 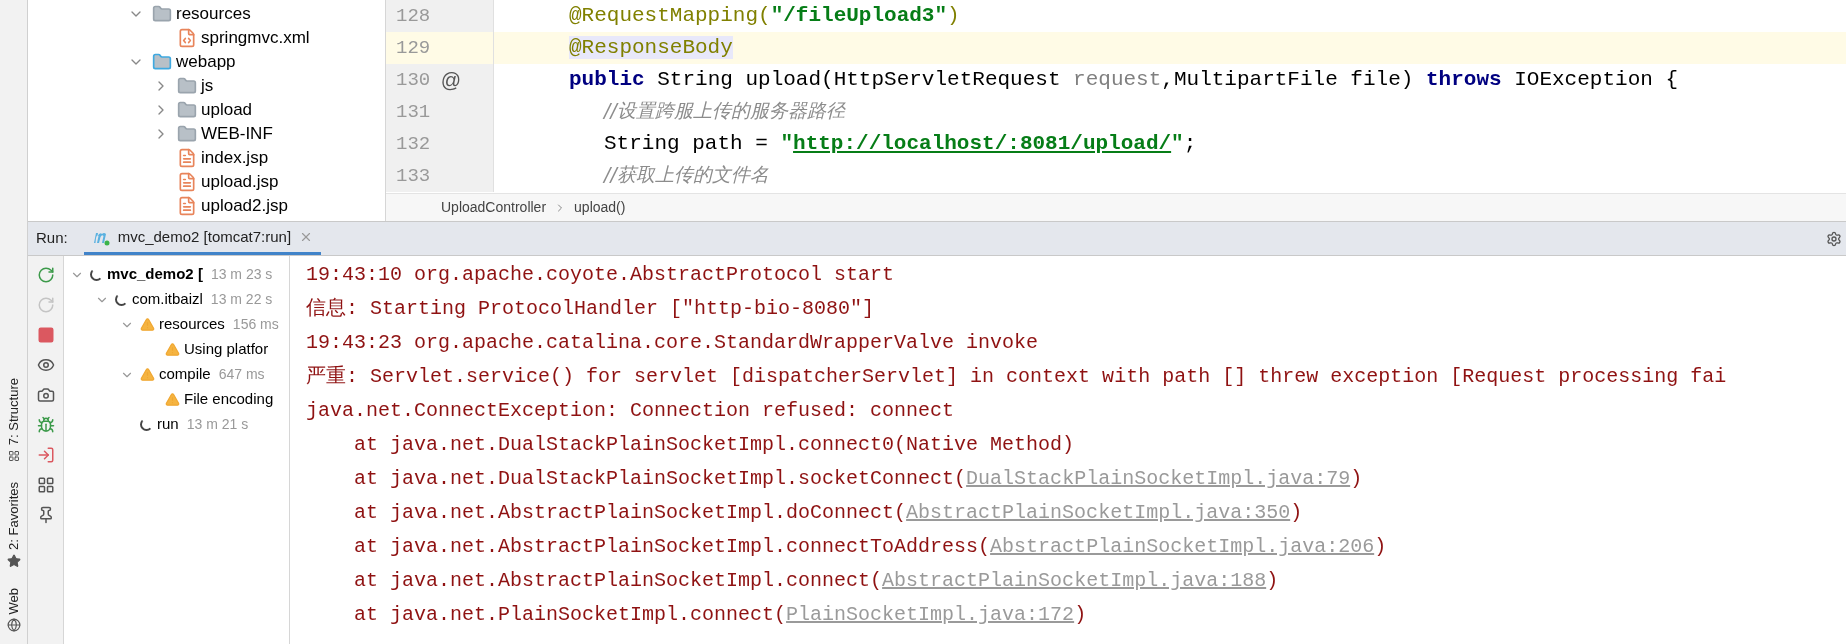 I want to click on run-tree-item: File encoding, so click(x=229, y=399).